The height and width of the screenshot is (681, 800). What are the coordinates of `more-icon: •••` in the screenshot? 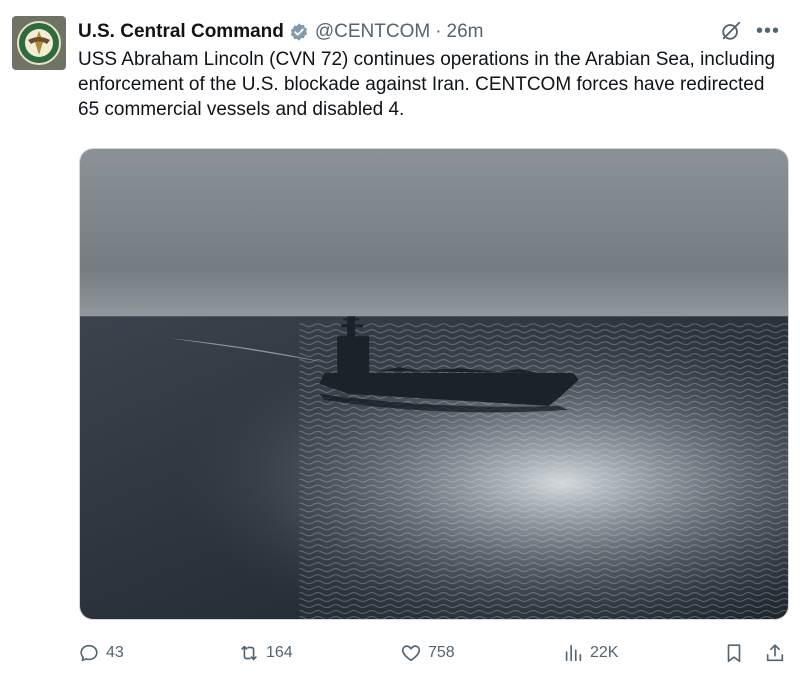 It's located at (768, 31).